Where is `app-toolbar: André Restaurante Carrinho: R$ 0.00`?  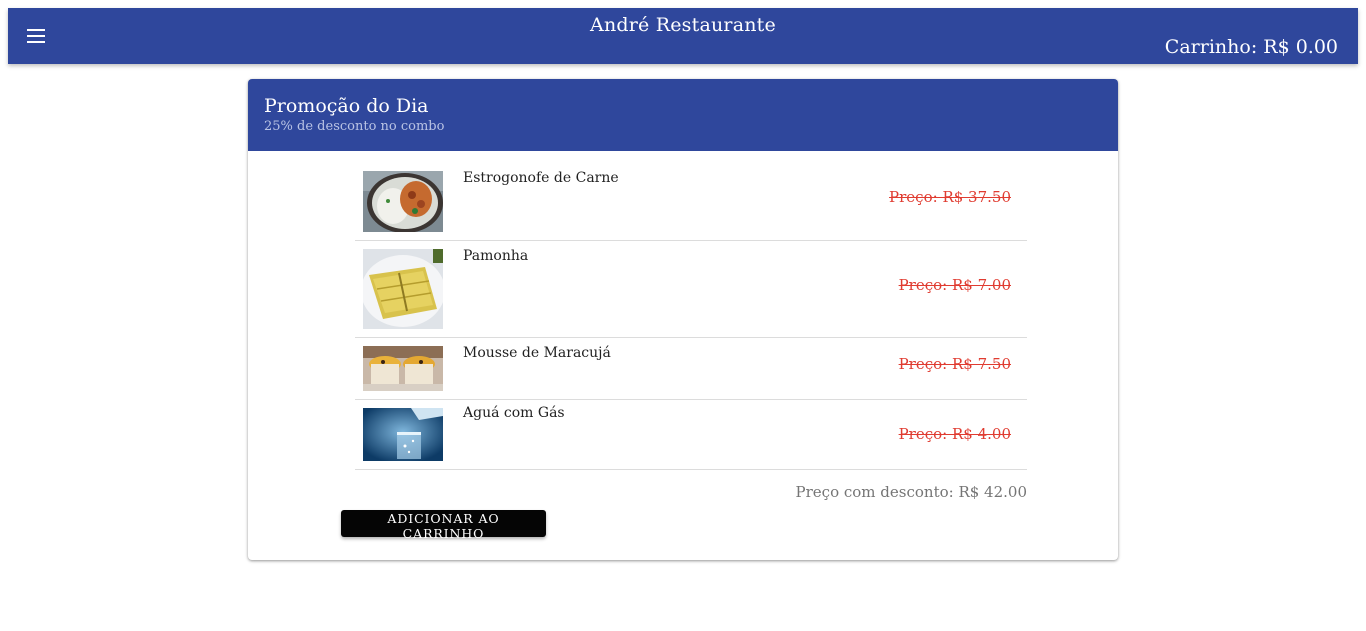
app-toolbar: André Restaurante Carrinho: R$ 0.00 is located at coordinates (683, 36).